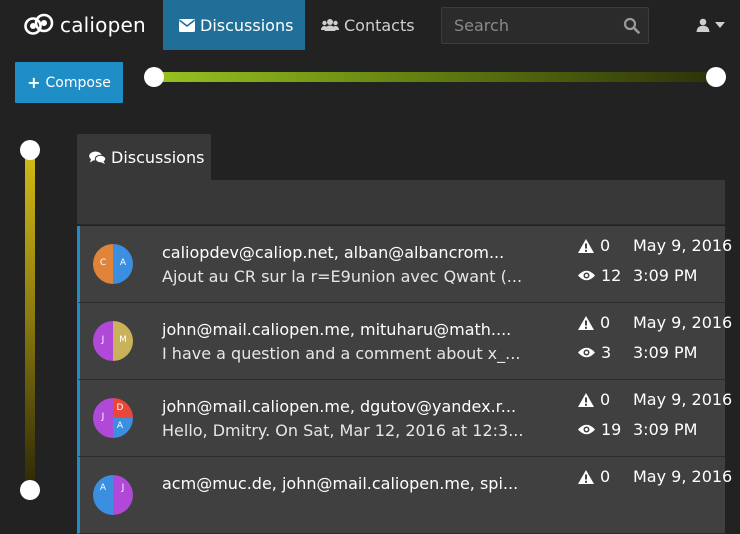  Describe the element at coordinates (30, 490) in the screenshot. I see `privacy-slider-min-handle` at that location.